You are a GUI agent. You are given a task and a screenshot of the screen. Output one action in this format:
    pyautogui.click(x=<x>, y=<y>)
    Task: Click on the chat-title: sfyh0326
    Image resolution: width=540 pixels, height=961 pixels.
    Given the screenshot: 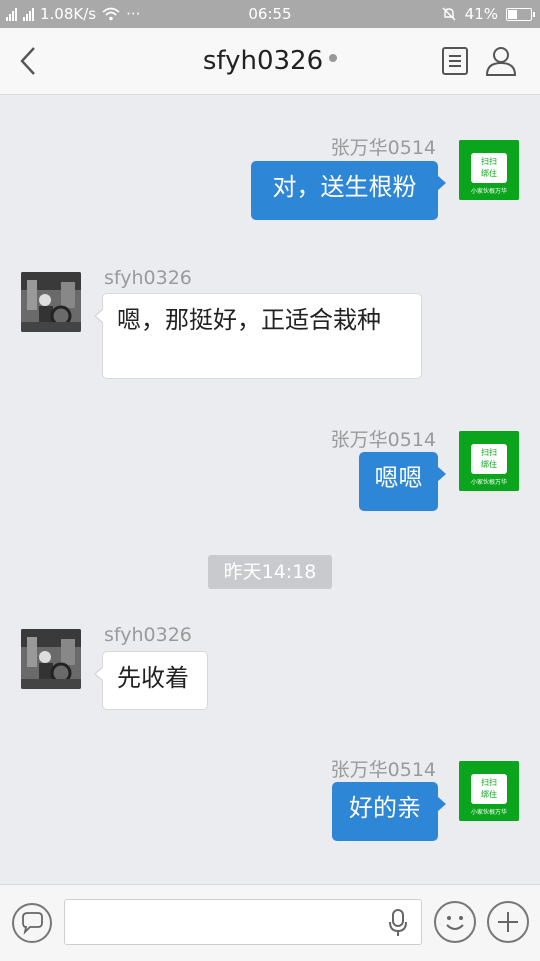 What is the action you would take?
    pyautogui.click(x=263, y=61)
    